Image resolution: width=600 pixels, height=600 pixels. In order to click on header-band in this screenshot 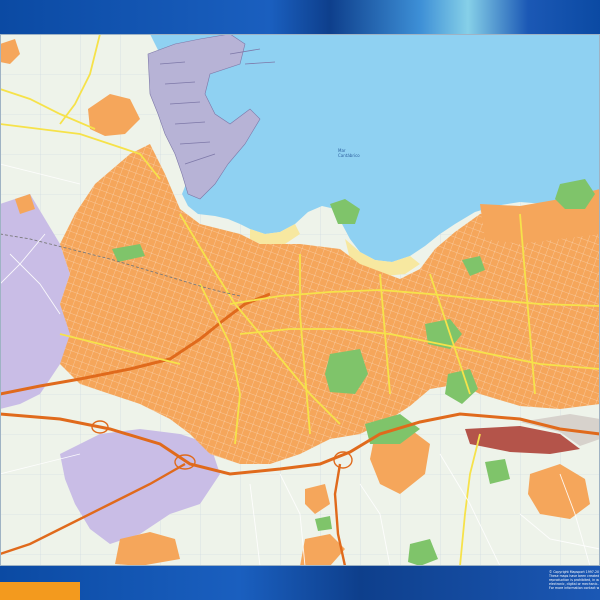, I will do `click(300, 17)`.